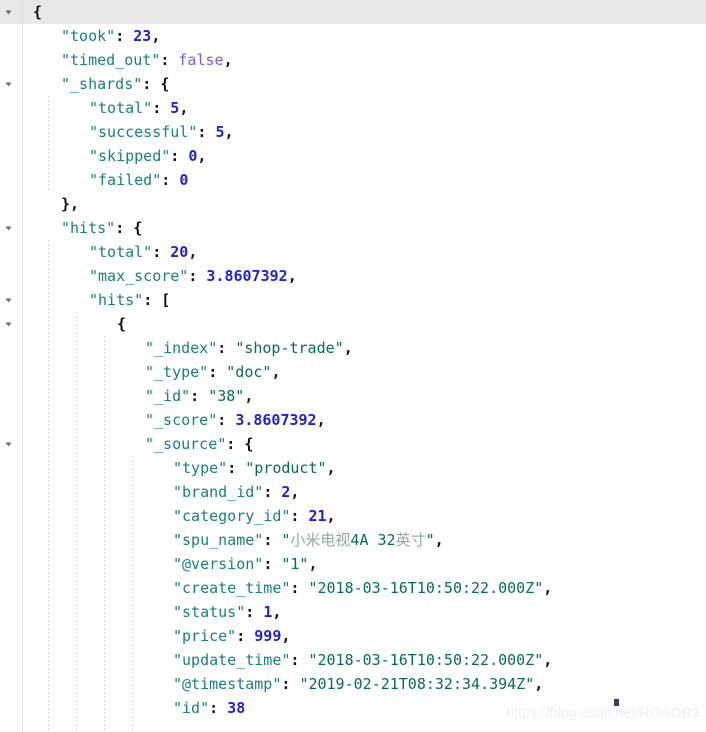  I want to click on code-line: "_score": 3.8607392,, so click(364, 420).